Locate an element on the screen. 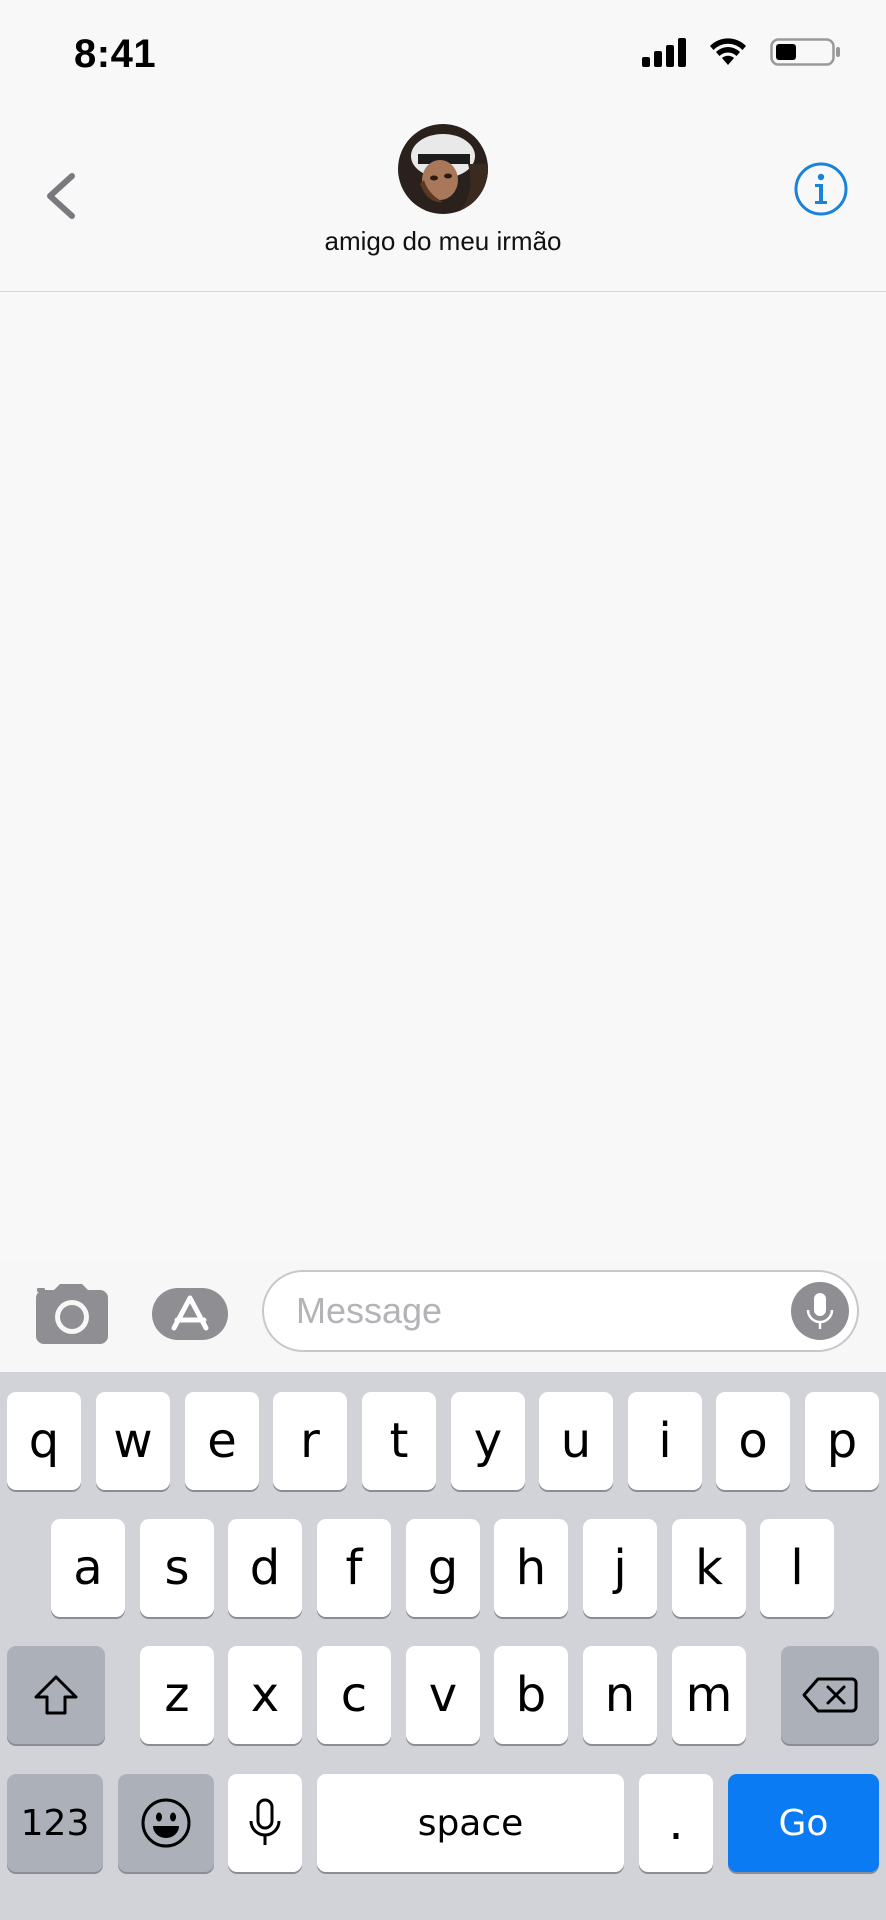  battery-icon is located at coordinates (805, 52).